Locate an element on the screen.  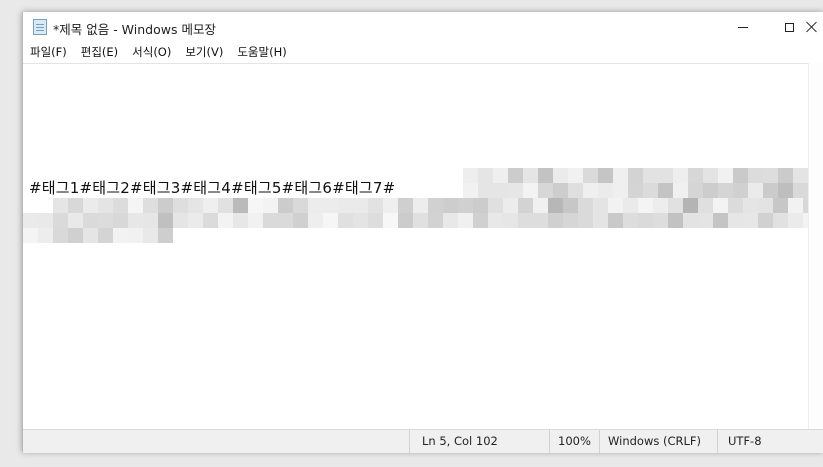
menu-view: 보기(V) is located at coordinates (204, 52).